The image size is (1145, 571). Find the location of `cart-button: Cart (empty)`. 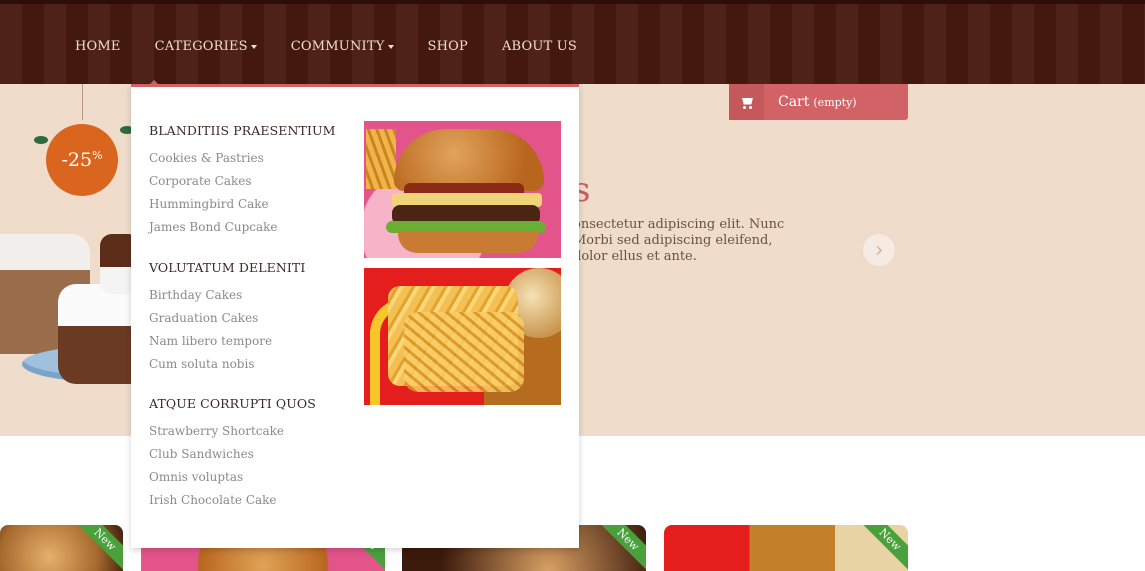

cart-button: Cart (empty) is located at coordinates (818, 102).